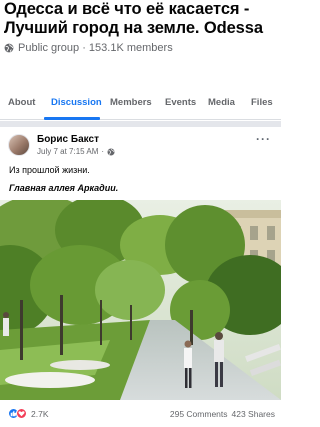 Image resolution: width=320 pixels, height=427 pixels. I want to click on post-header: Борис Бакст July 7 at 7:15 AM ·, so click(61, 145).